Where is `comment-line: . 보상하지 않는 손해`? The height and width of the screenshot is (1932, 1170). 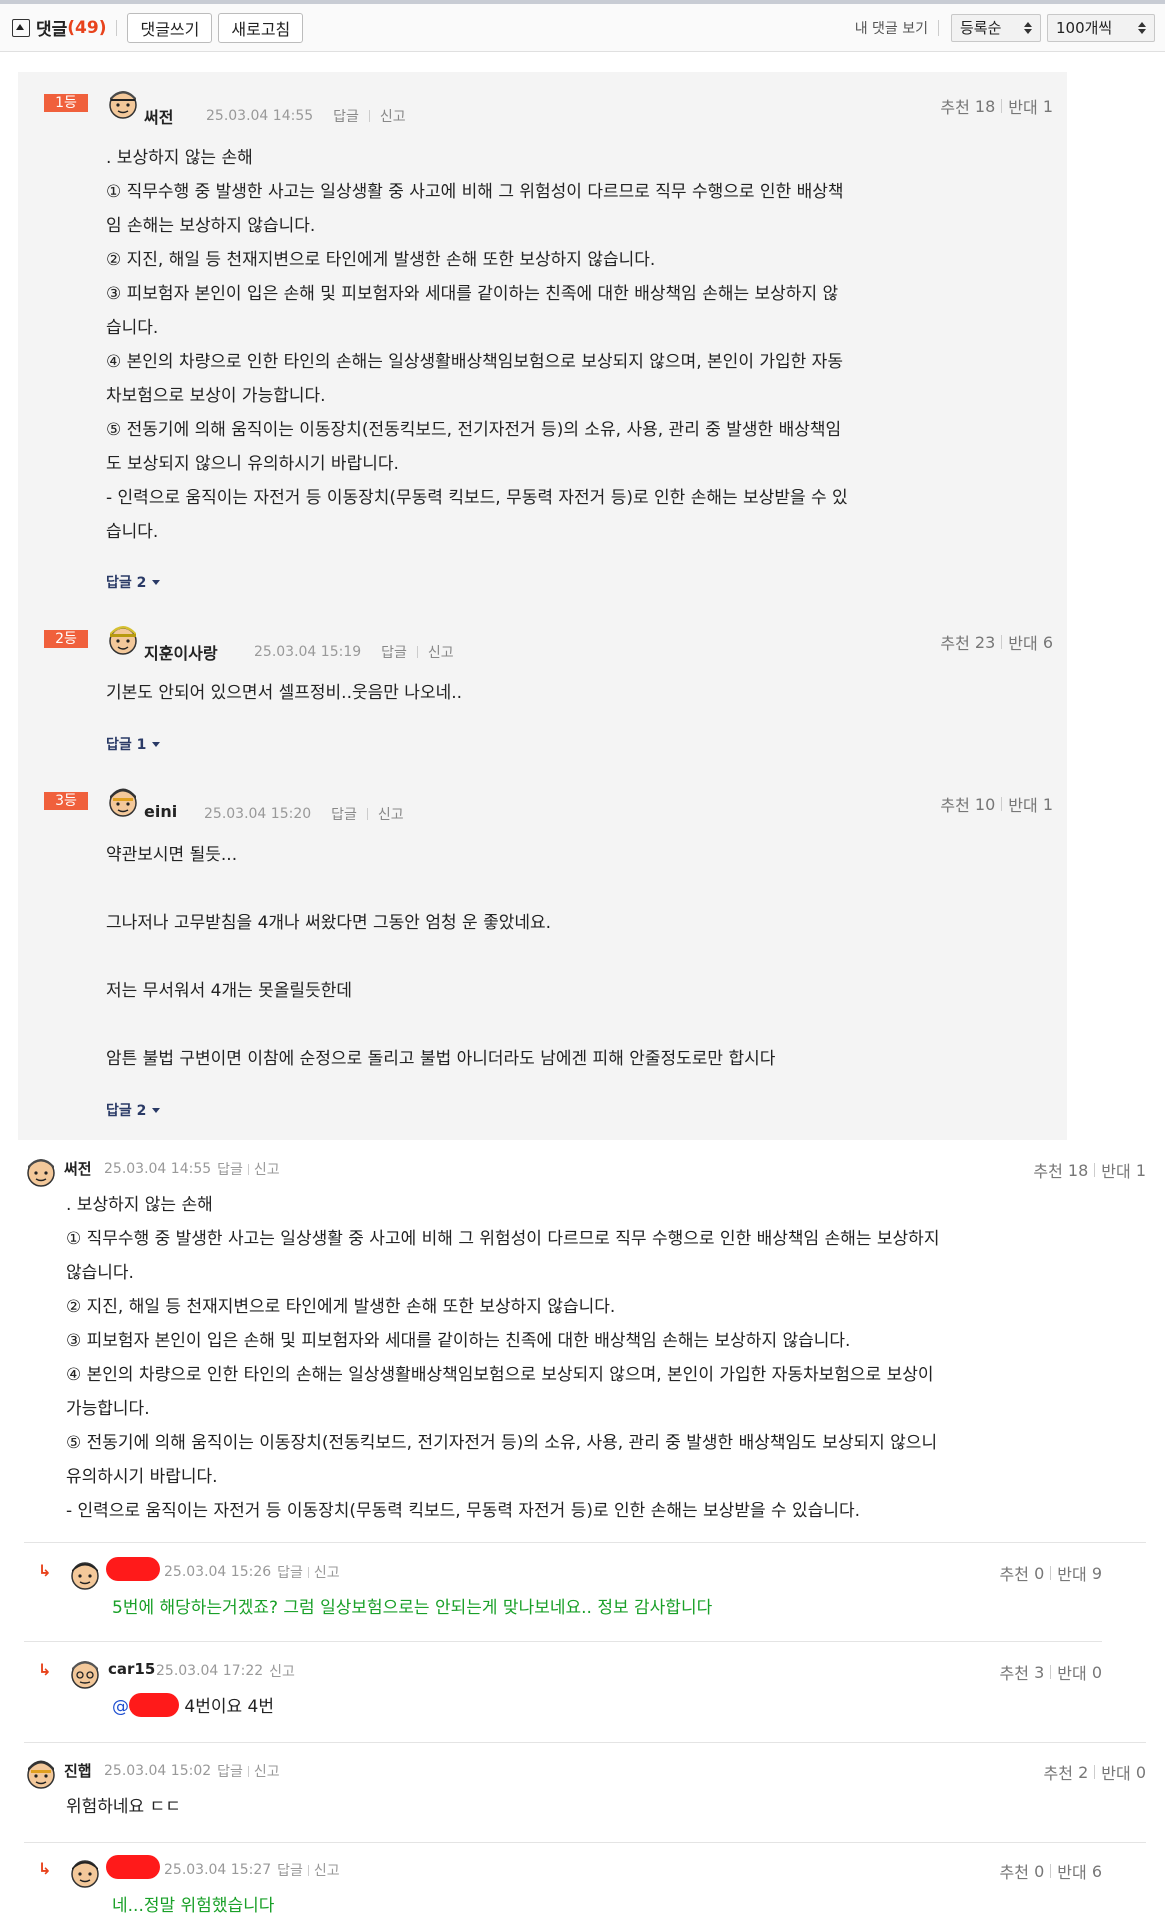
comment-line: . 보상하지 않는 손해 is located at coordinates (139, 1205).